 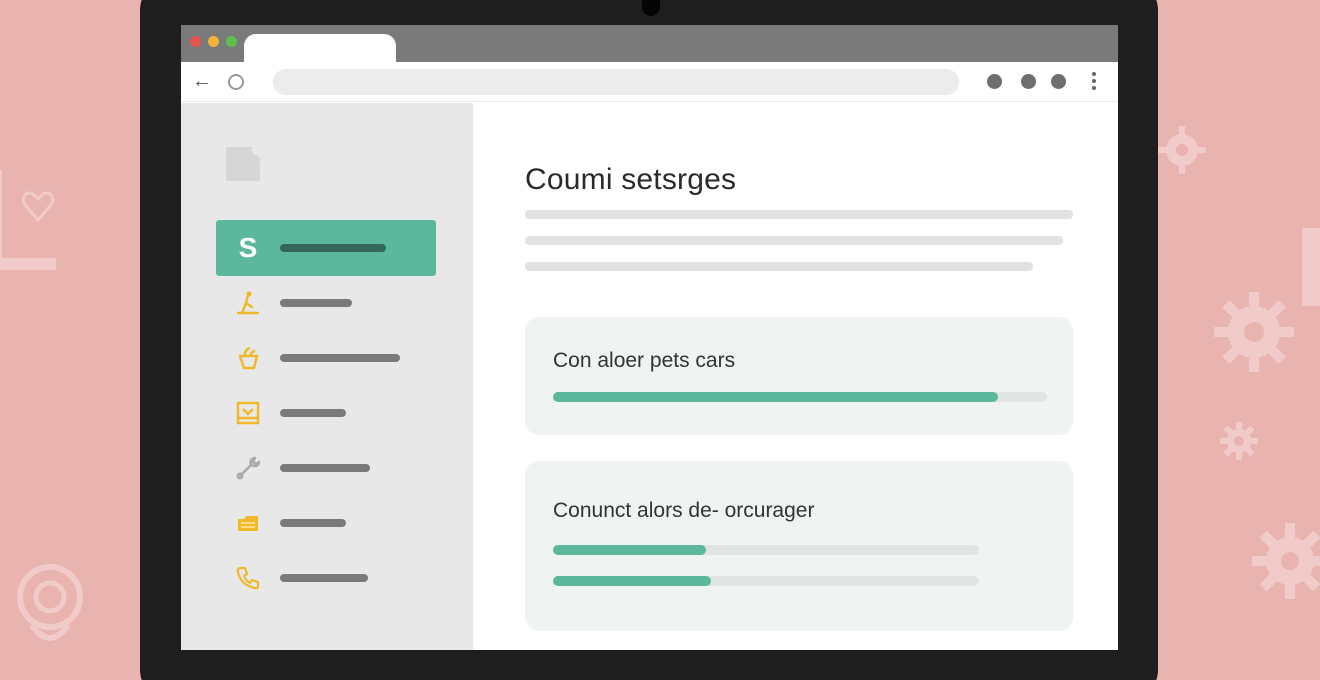 What do you see at coordinates (248, 578) in the screenshot?
I see `phone-icon` at bounding box center [248, 578].